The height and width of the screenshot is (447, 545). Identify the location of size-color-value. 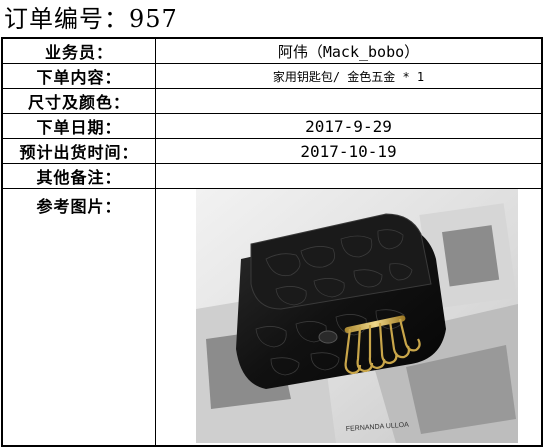
(349, 101).